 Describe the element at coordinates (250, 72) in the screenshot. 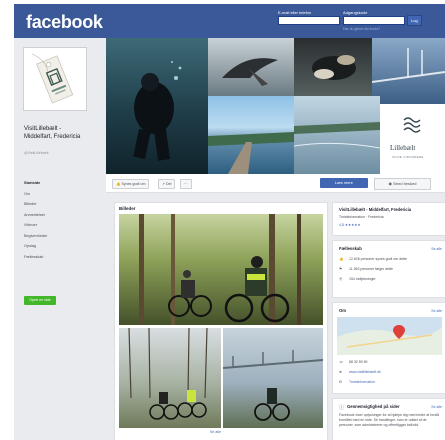

I see `bird-image` at that location.